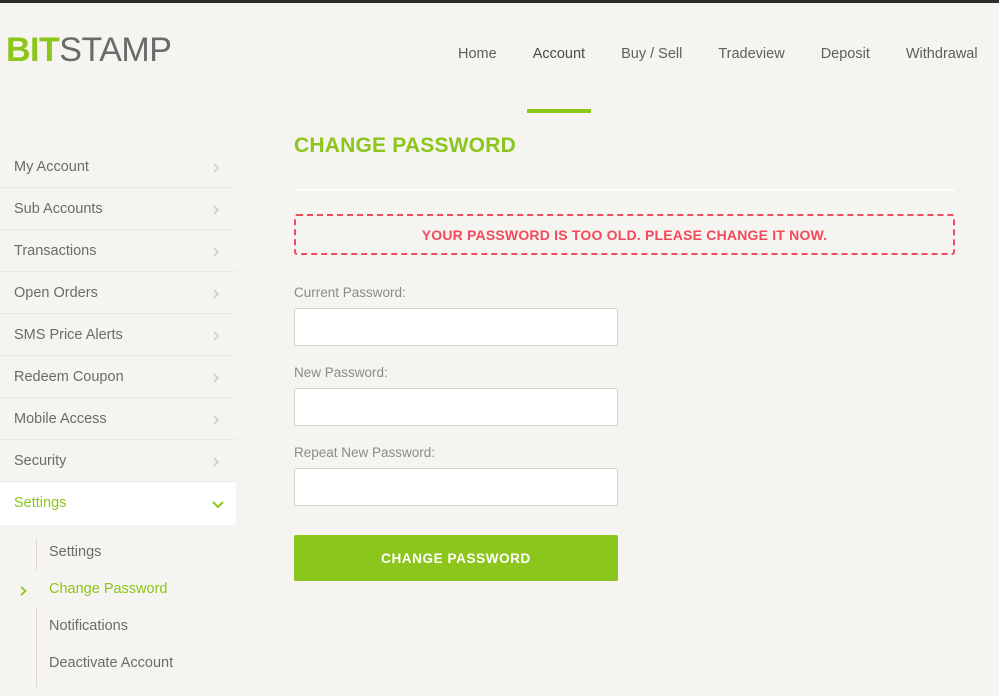  I want to click on sidebar-item-label: SMS Price Alerts, so click(68, 334).